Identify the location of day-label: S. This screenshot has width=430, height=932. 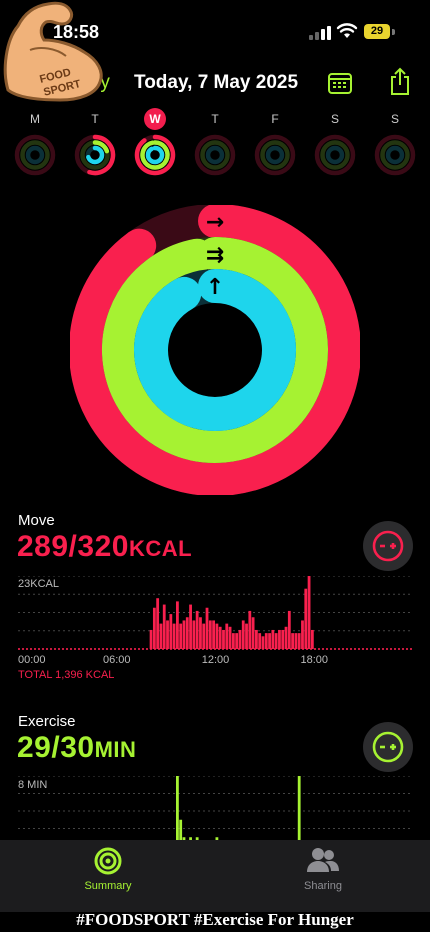
(334, 119).